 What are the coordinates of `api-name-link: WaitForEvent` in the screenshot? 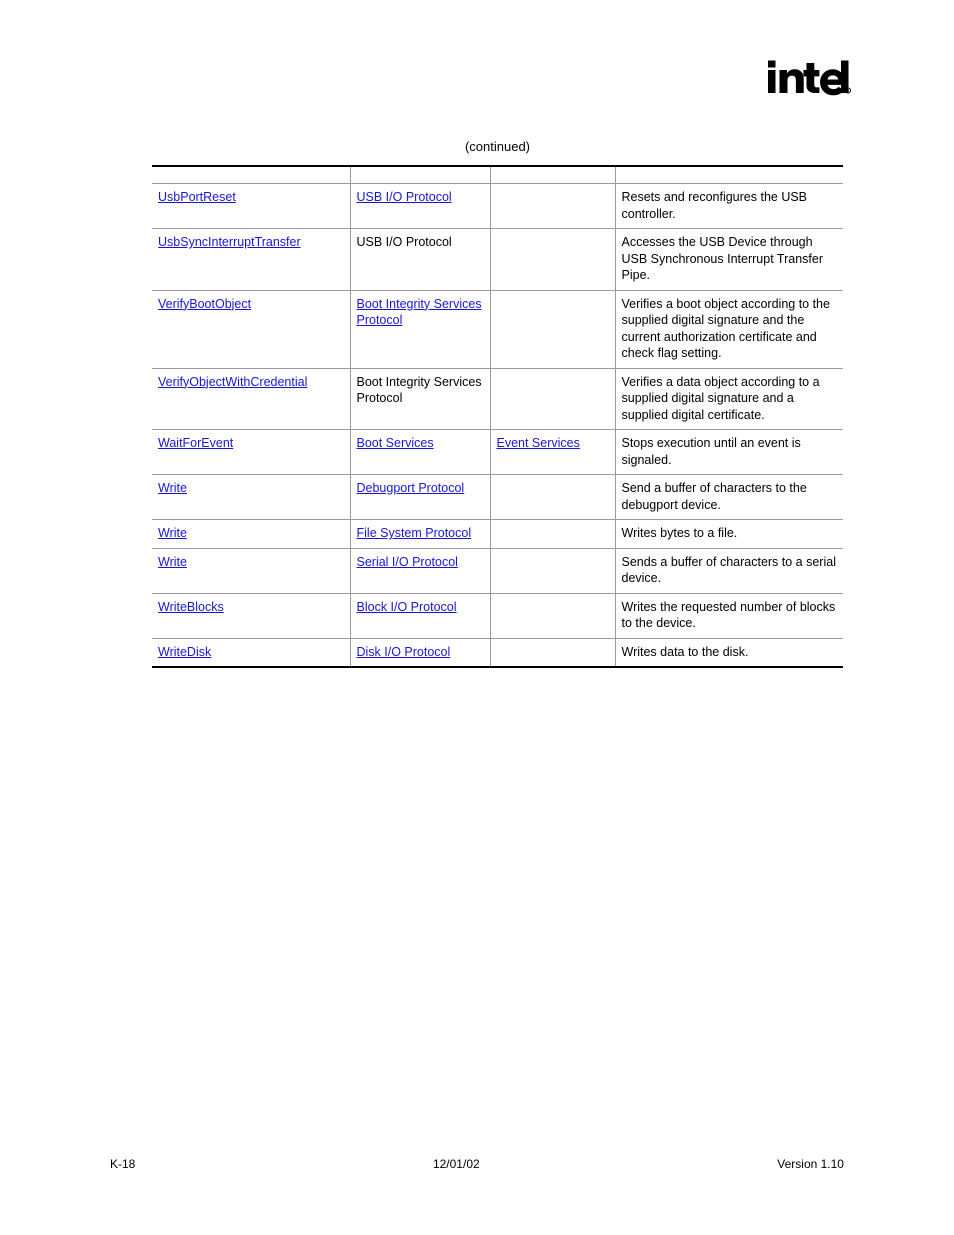 It's located at (195, 443).